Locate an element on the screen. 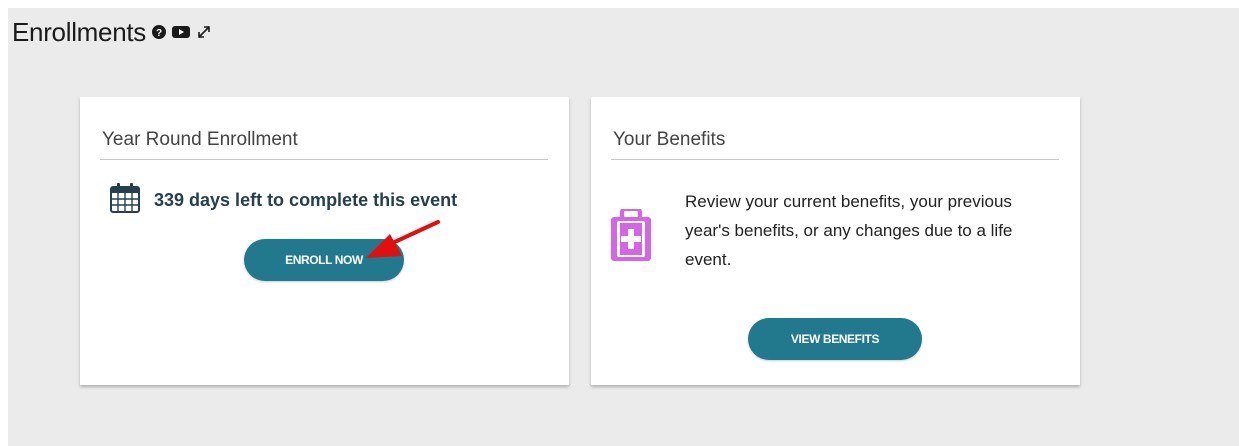  expand-icon is located at coordinates (204, 32).